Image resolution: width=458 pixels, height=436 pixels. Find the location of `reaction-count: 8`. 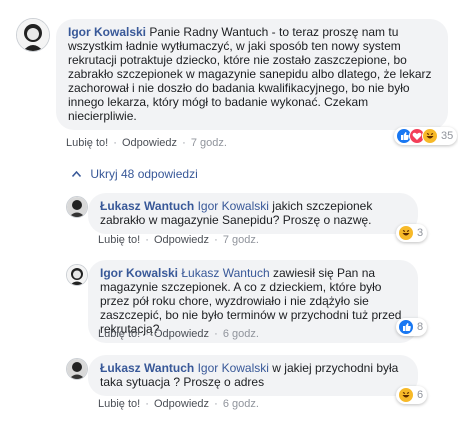

reaction-count: 8 is located at coordinates (420, 327).